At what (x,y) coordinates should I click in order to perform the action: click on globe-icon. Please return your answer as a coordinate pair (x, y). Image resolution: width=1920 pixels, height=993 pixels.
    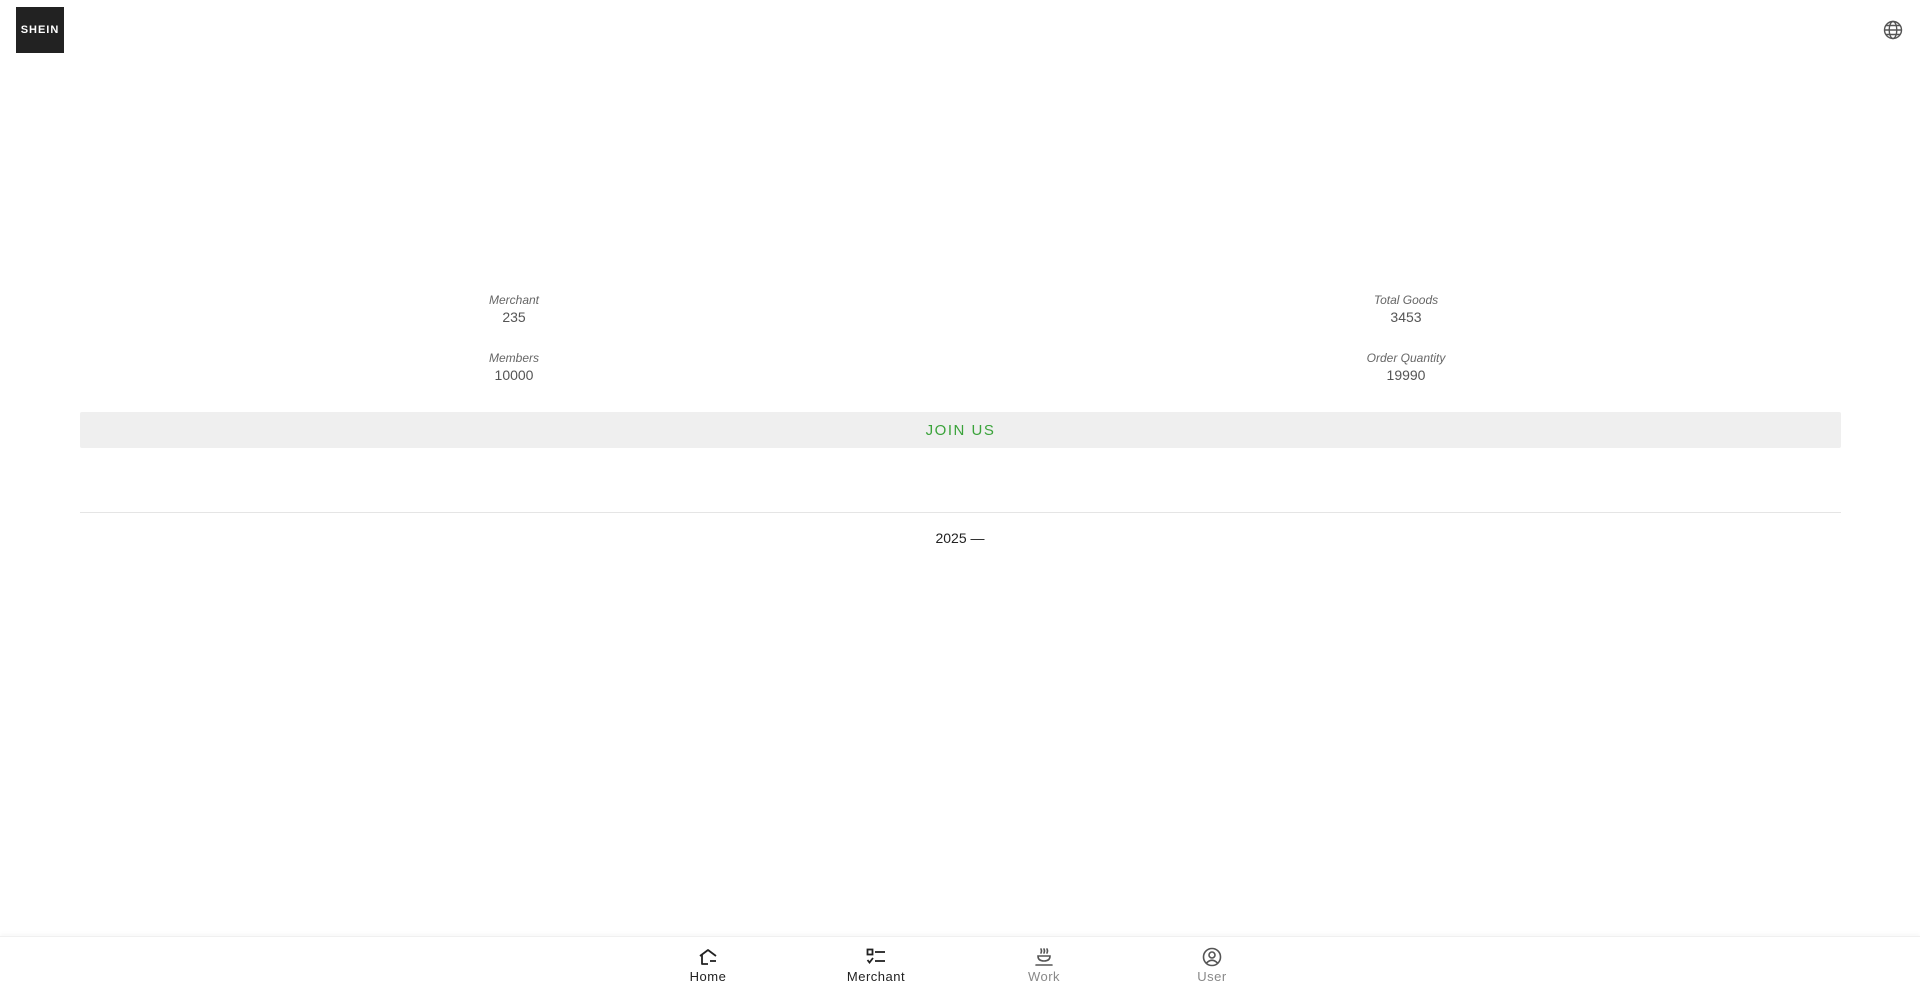
    Looking at the image, I should click on (1893, 30).